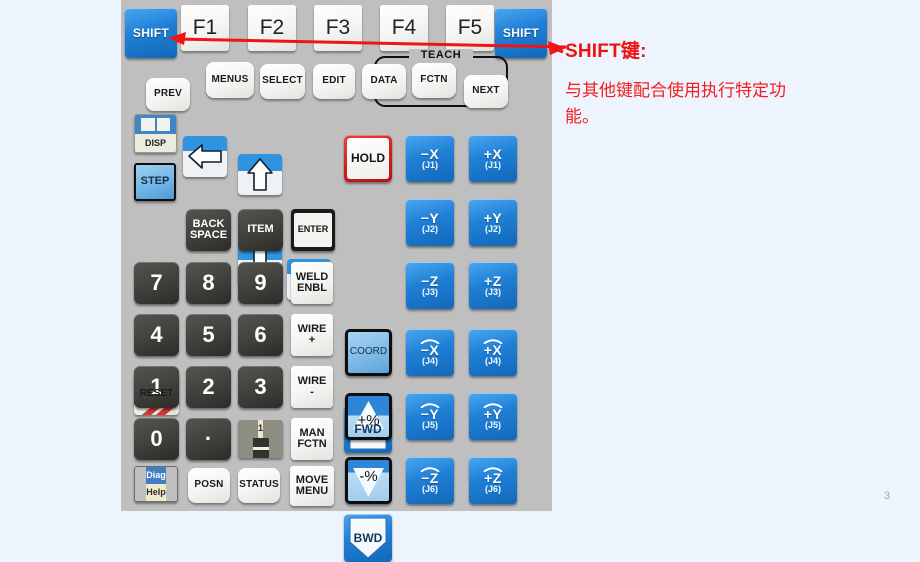  I want to click on arrow-up-key, so click(260, 174).